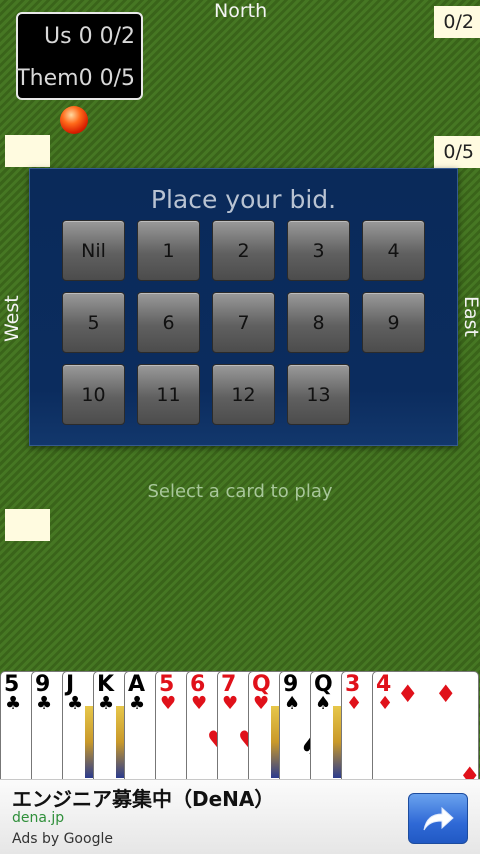 The image size is (480, 854). Describe the element at coordinates (168, 394) in the screenshot. I see `bid-button-11: 11` at that location.